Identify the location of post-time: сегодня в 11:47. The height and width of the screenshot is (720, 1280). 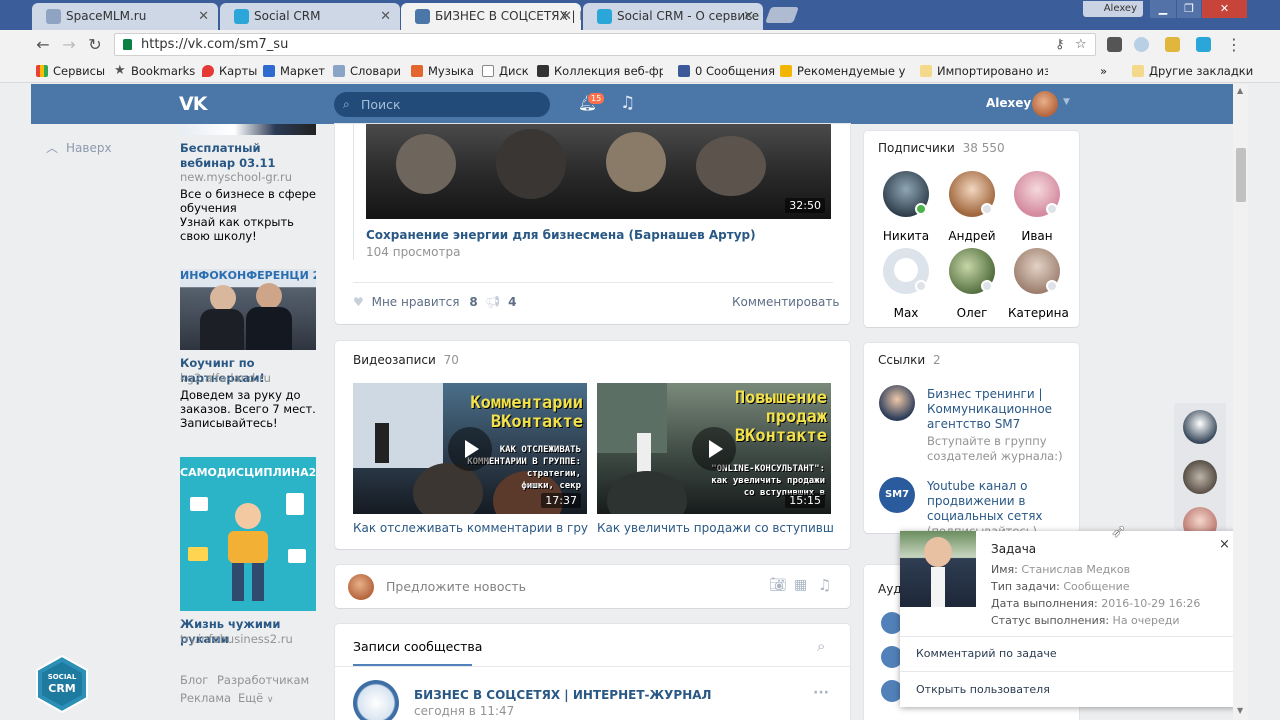
(464, 711).